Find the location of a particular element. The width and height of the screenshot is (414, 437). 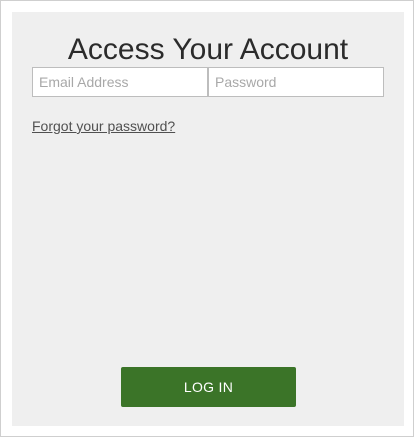

login-button: LOG IN is located at coordinates (208, 387).